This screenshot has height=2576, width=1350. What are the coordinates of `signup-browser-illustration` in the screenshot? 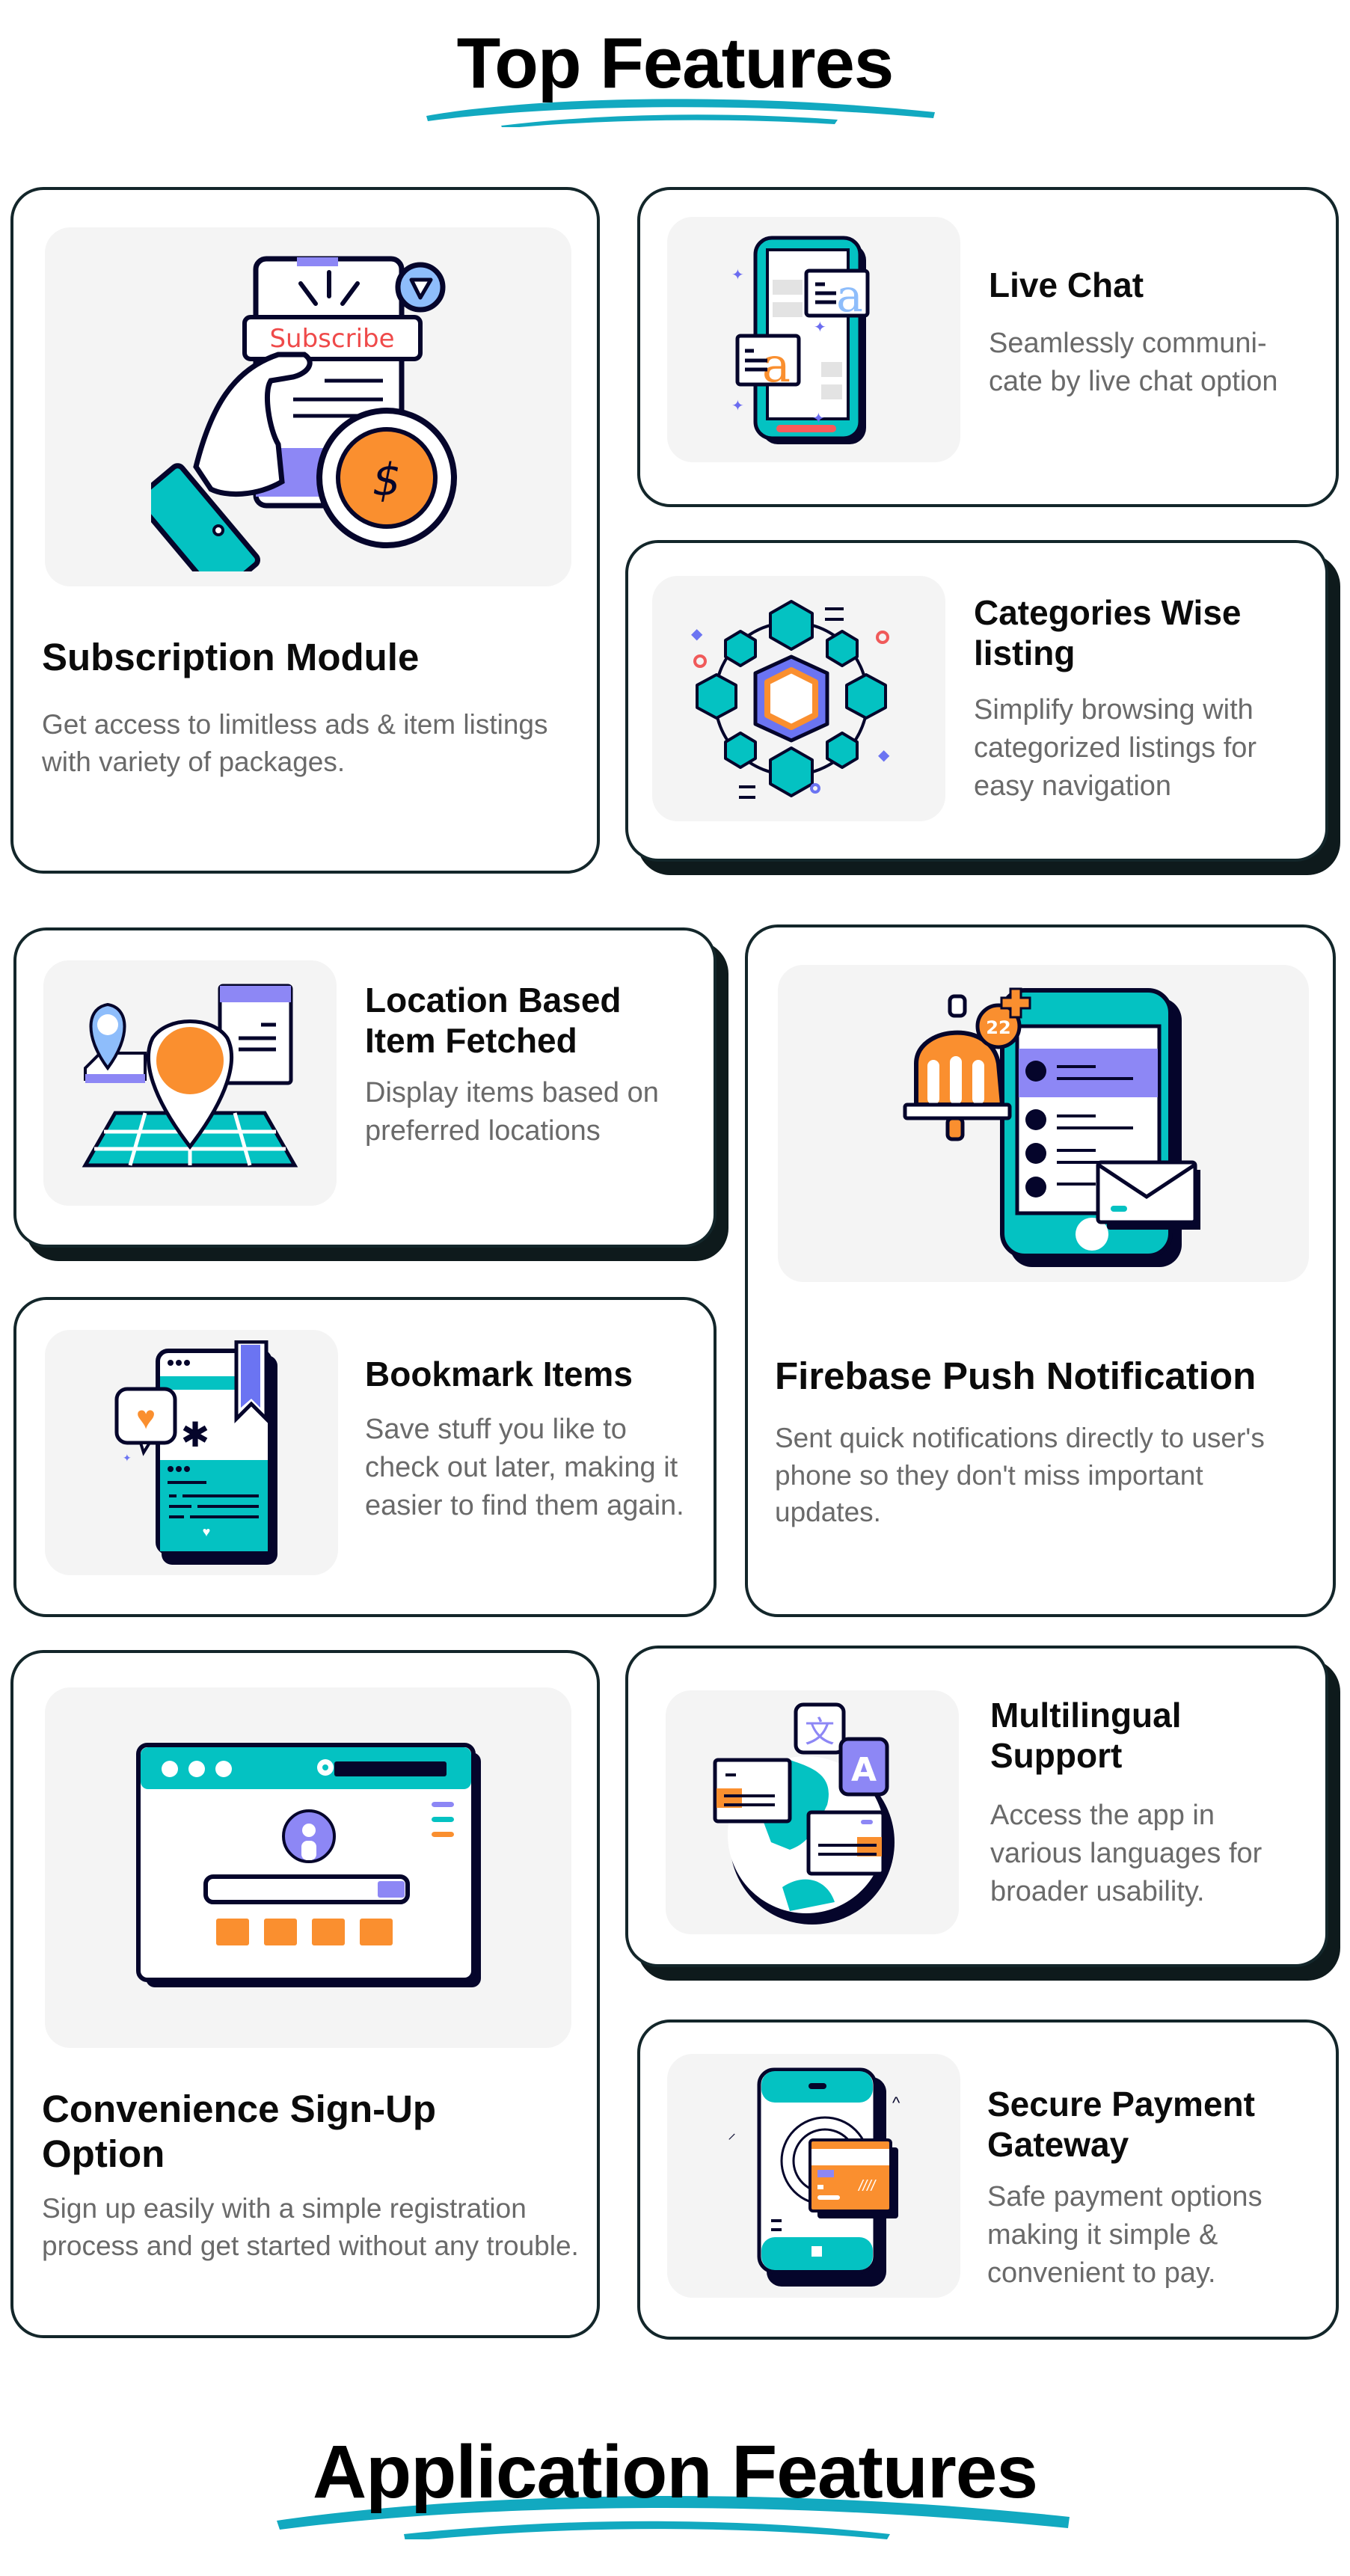 It's located at (308, 1865).